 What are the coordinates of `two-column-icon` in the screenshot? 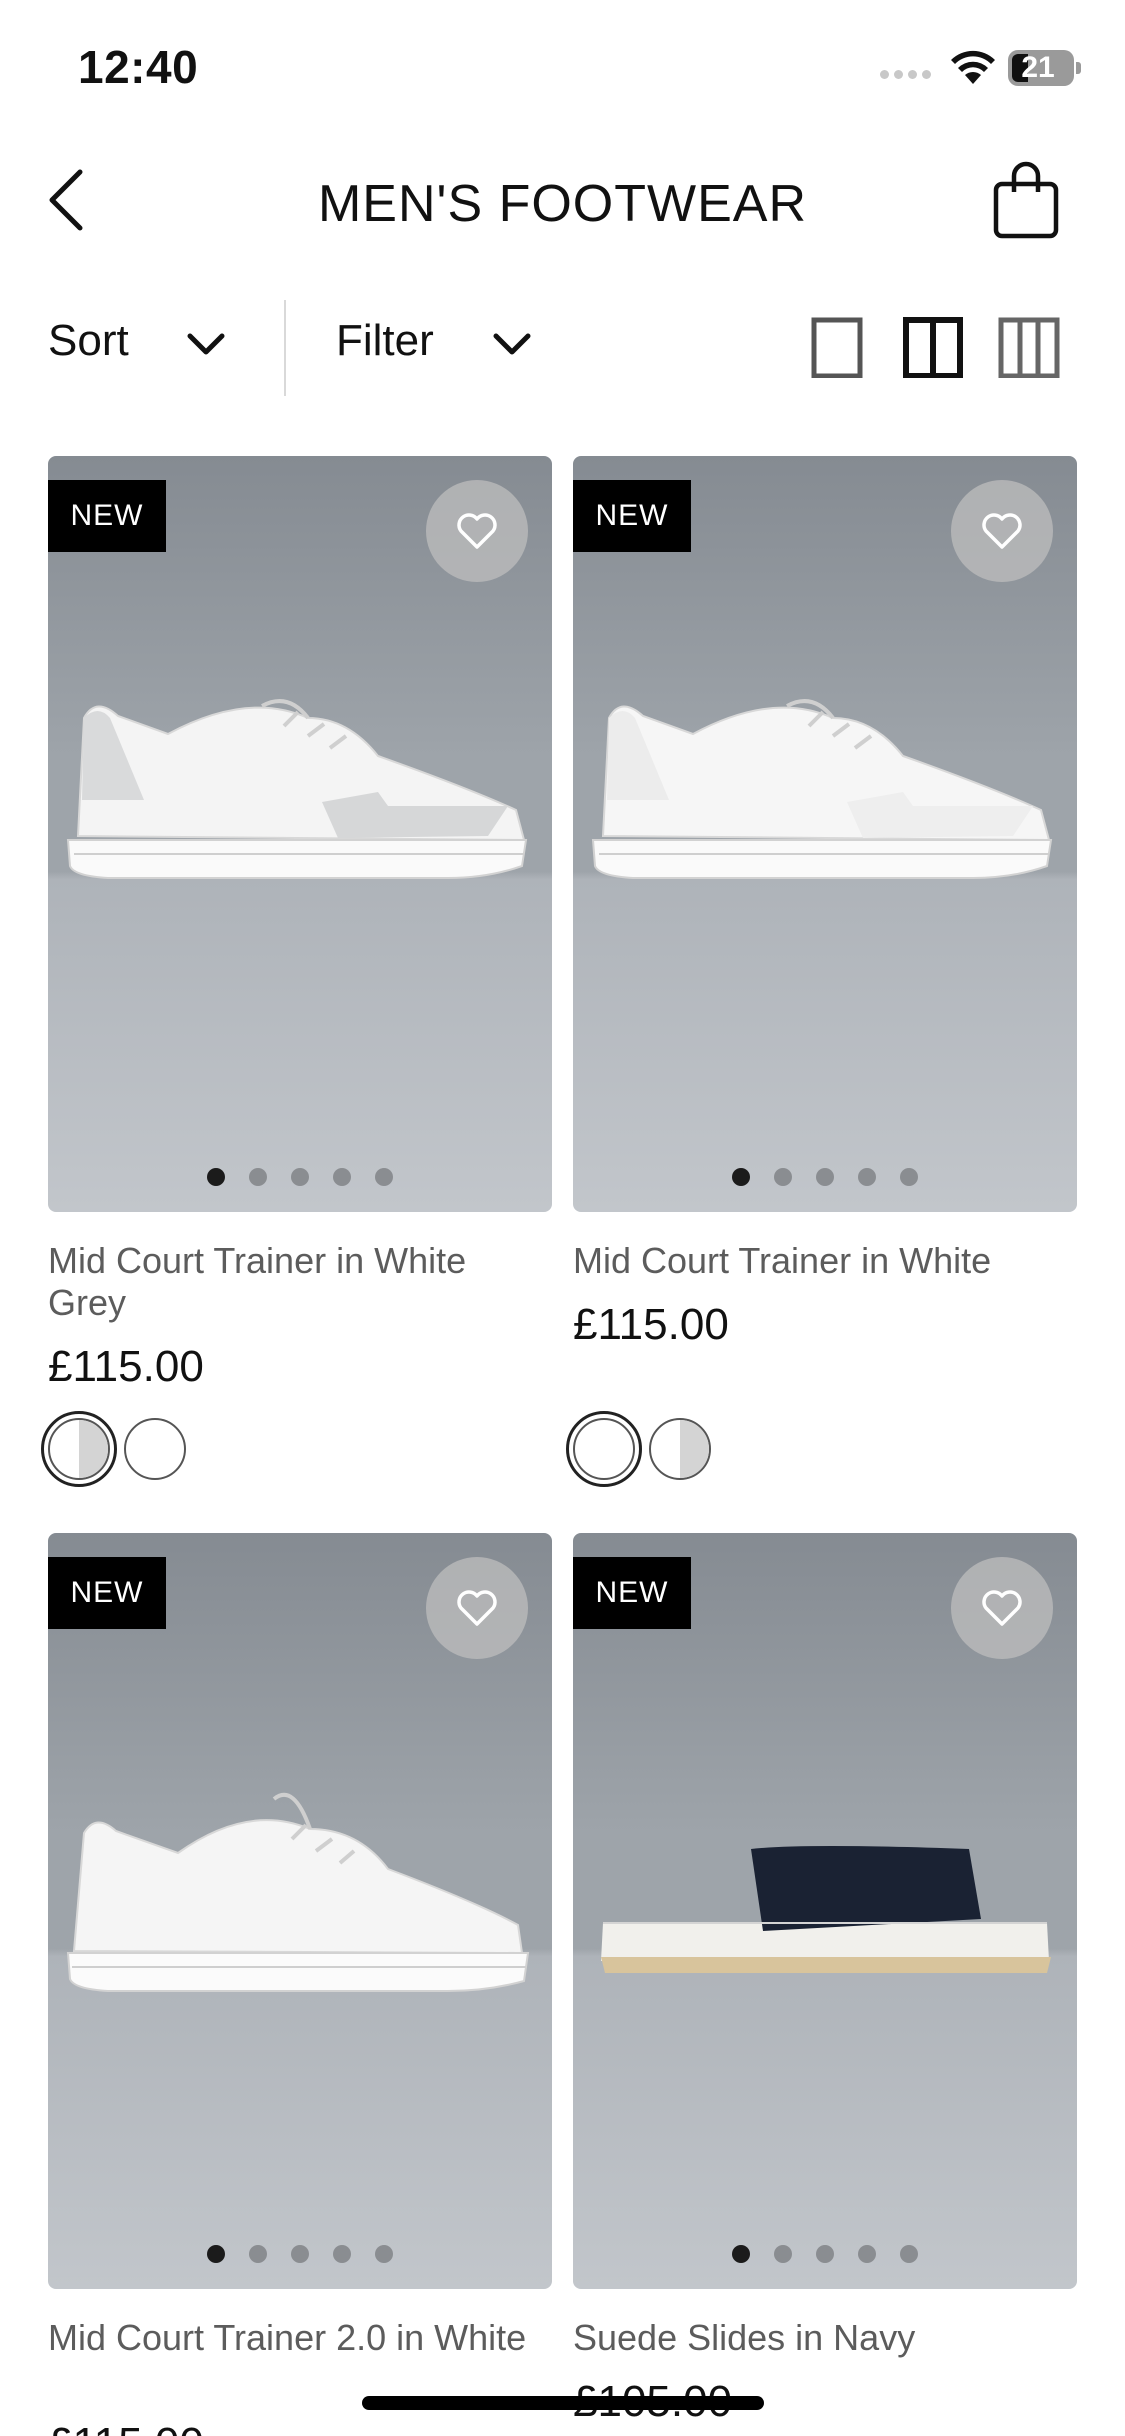 It's located at (933, 347).